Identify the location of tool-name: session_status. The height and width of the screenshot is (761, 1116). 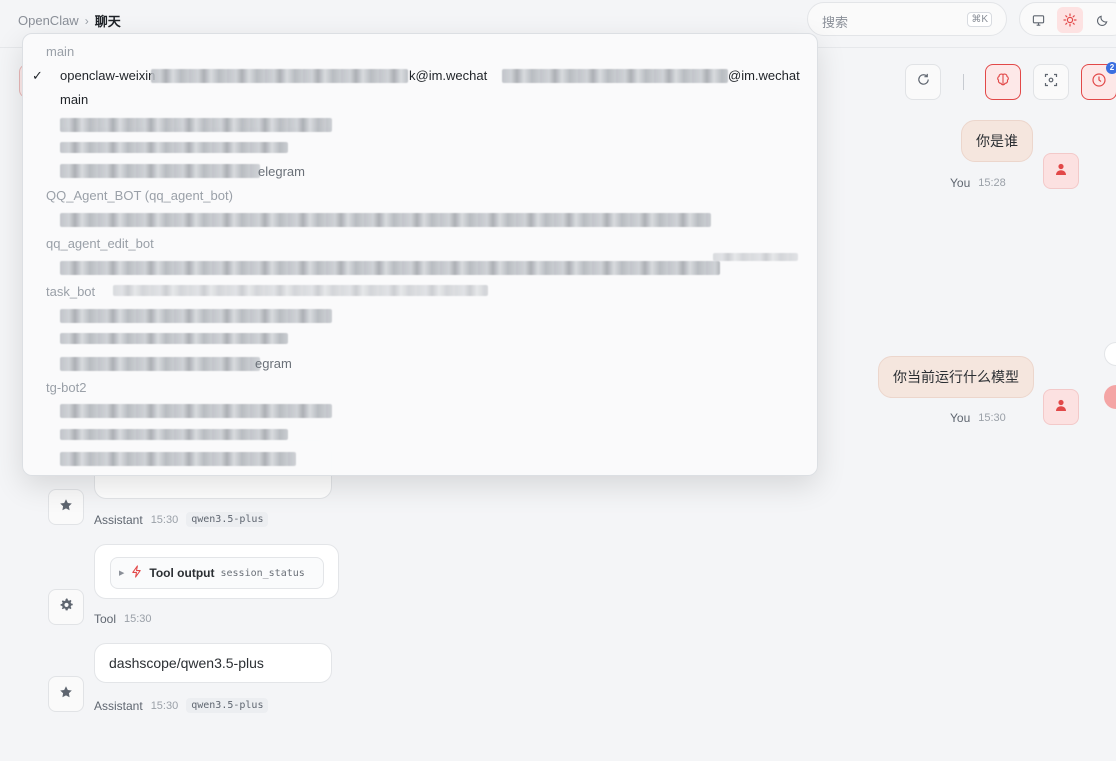
(262, 573).